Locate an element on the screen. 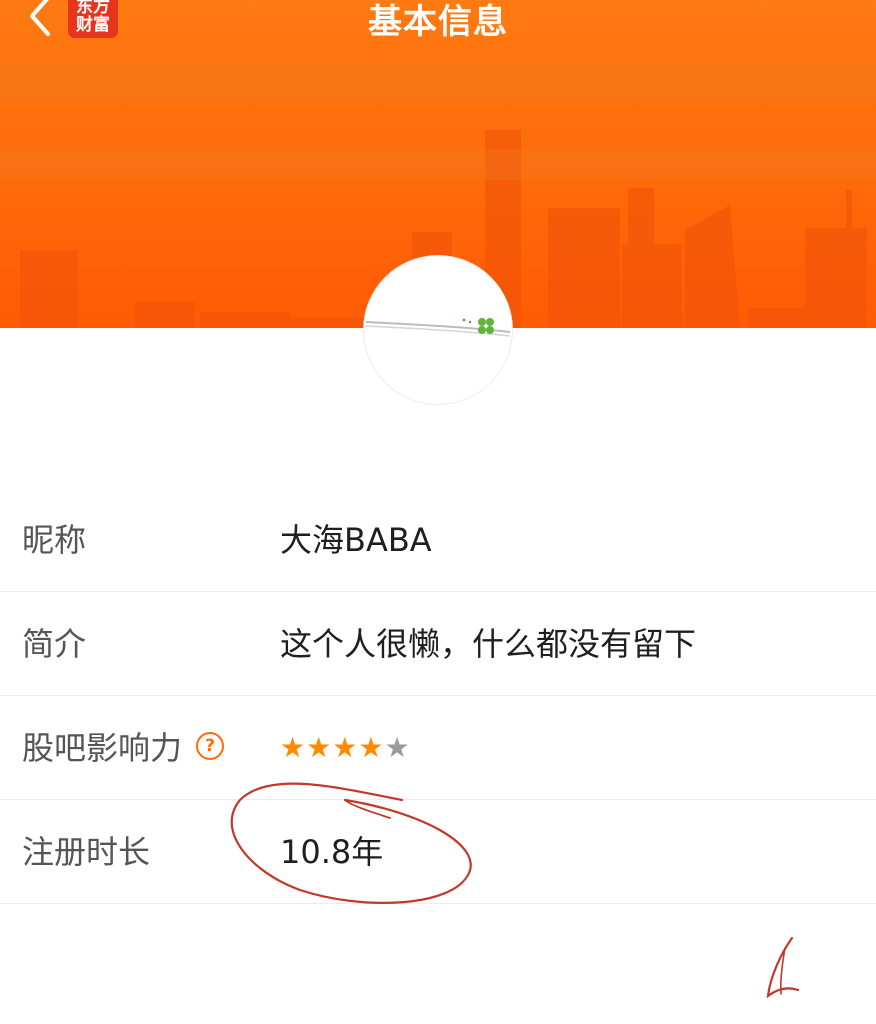 The width and height of the screenshot is (876, 1024). avatar is located at coordinates (438, 330).